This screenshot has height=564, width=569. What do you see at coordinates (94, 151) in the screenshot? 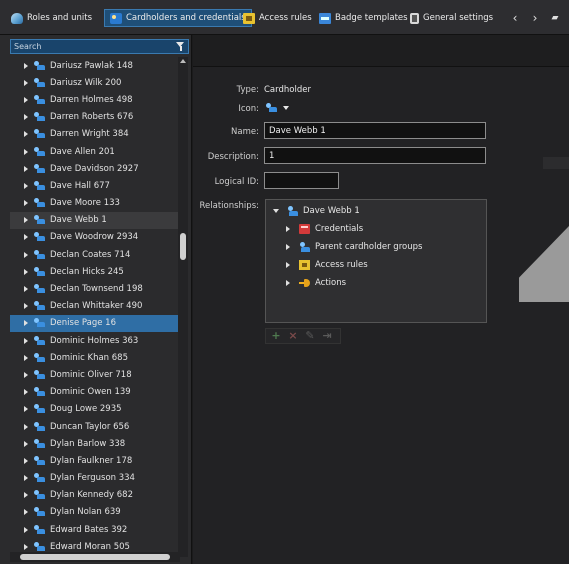
I see `cardholder-row: Dave Allen 201` at bounding box center [94, 151].